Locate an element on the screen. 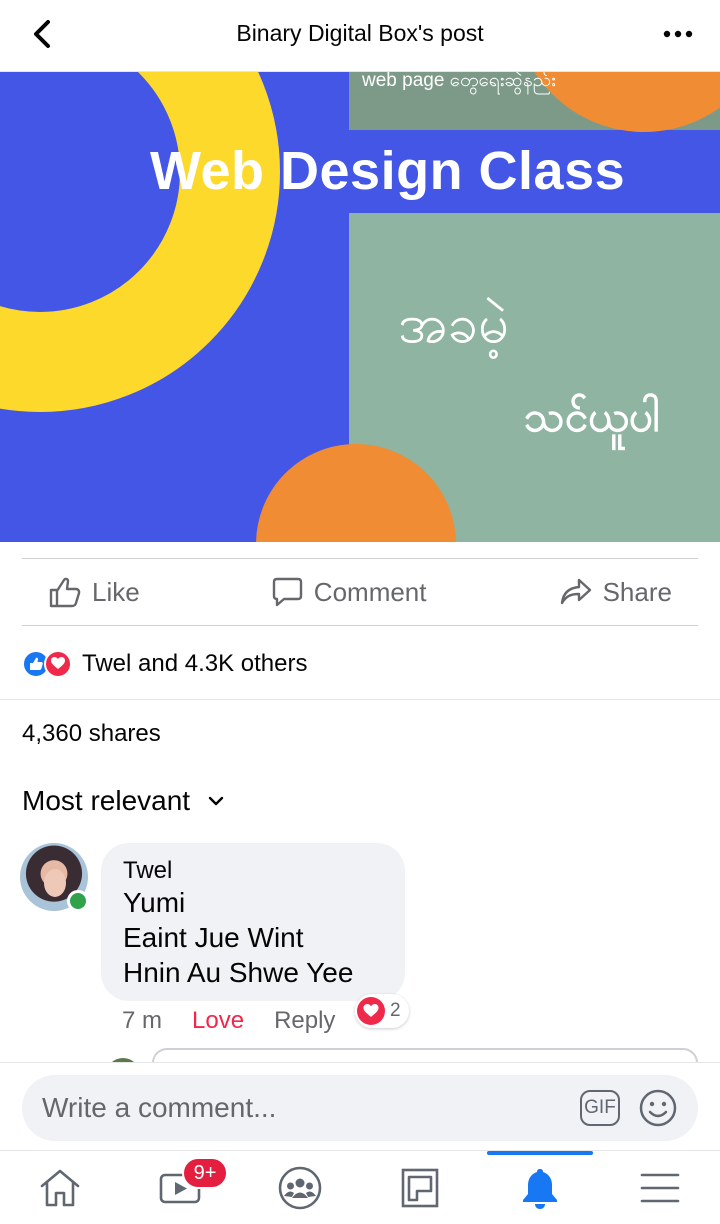 The image size is (720, 1224). comment-reply-button: Reply is located at coordinates (304, 1021).